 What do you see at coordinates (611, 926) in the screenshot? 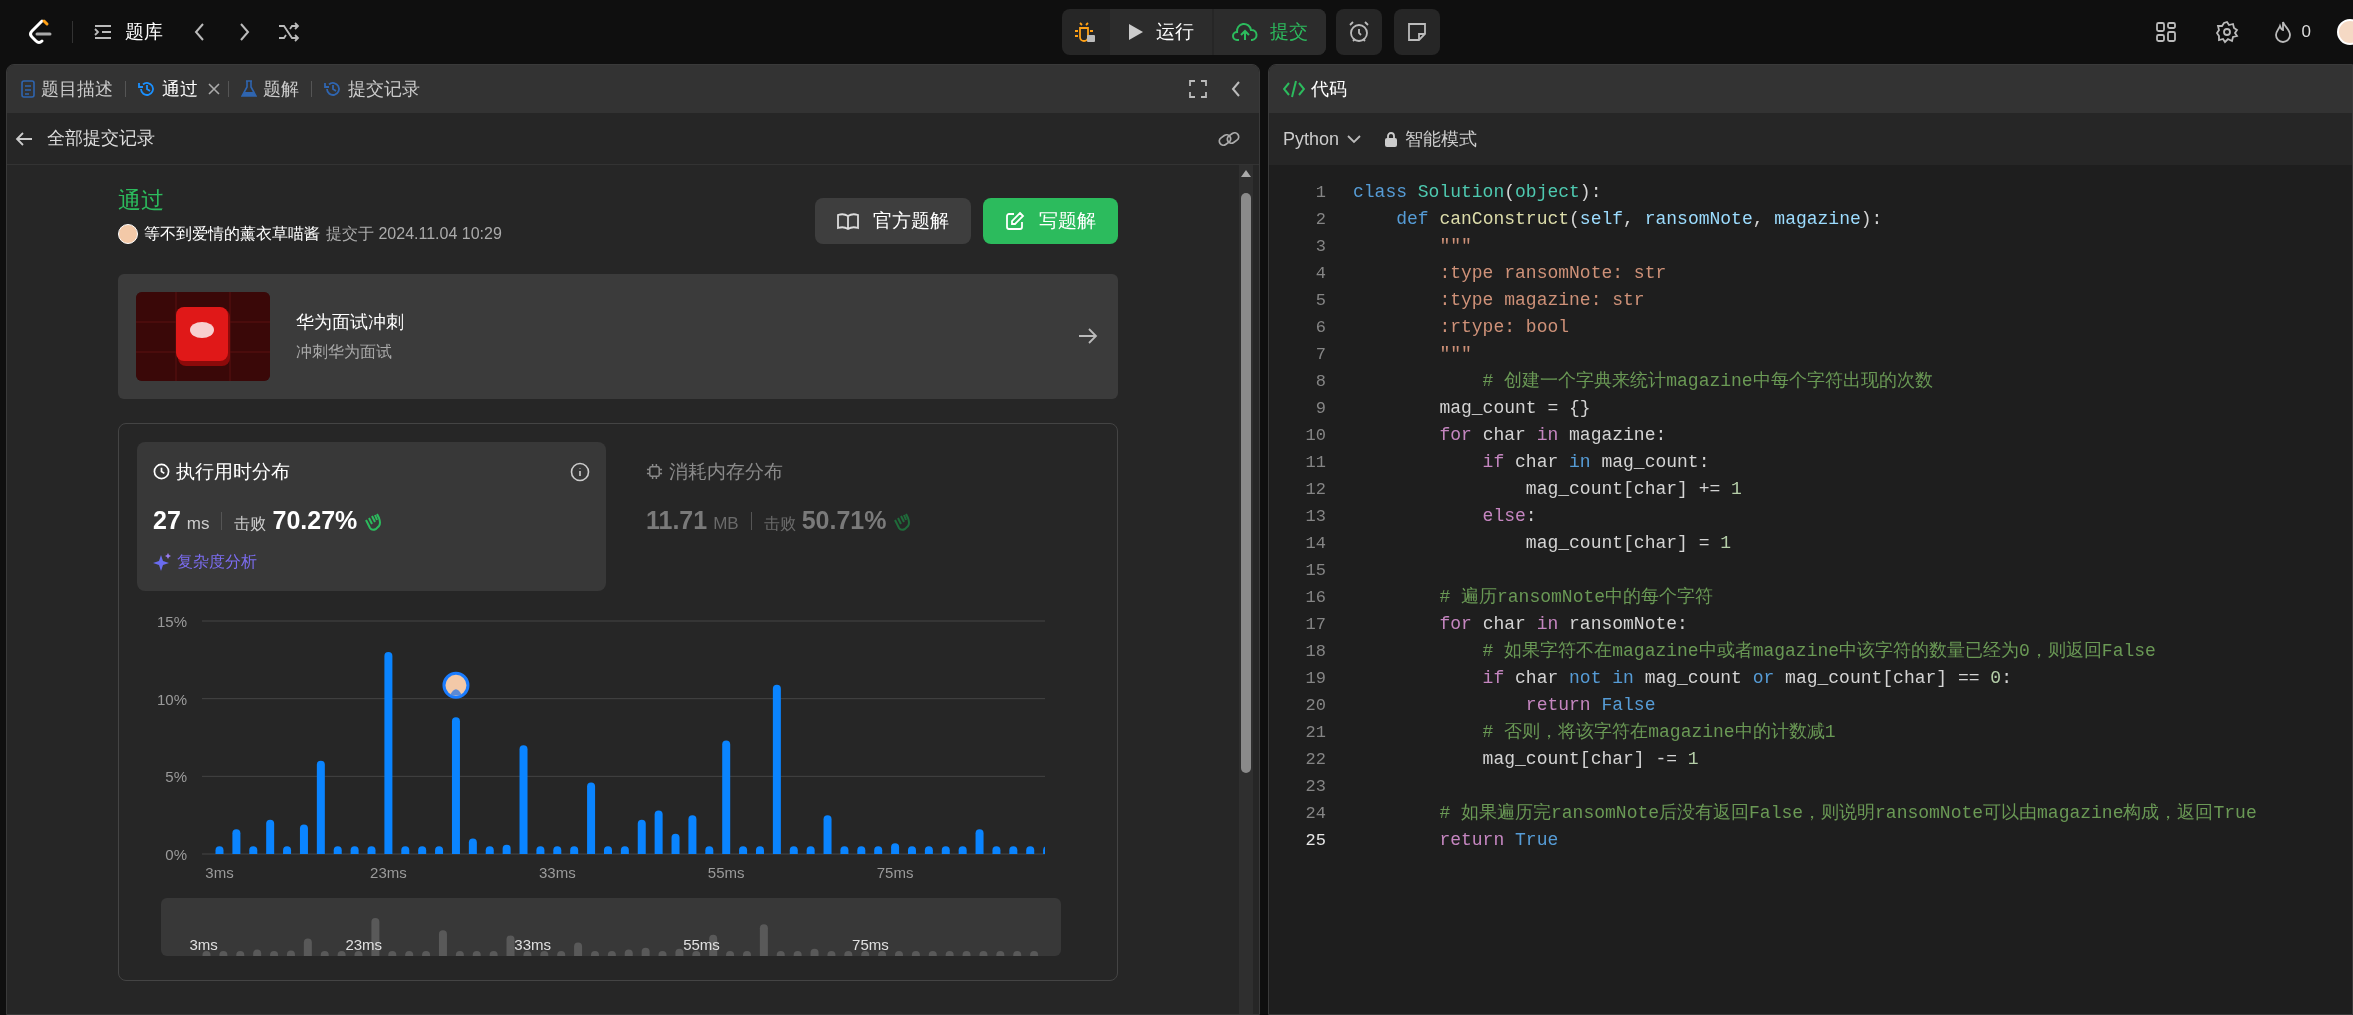
I see `overview-bar: 3ms 23ms 33ms 55ms 75ms` at bounding box center [611, 926].